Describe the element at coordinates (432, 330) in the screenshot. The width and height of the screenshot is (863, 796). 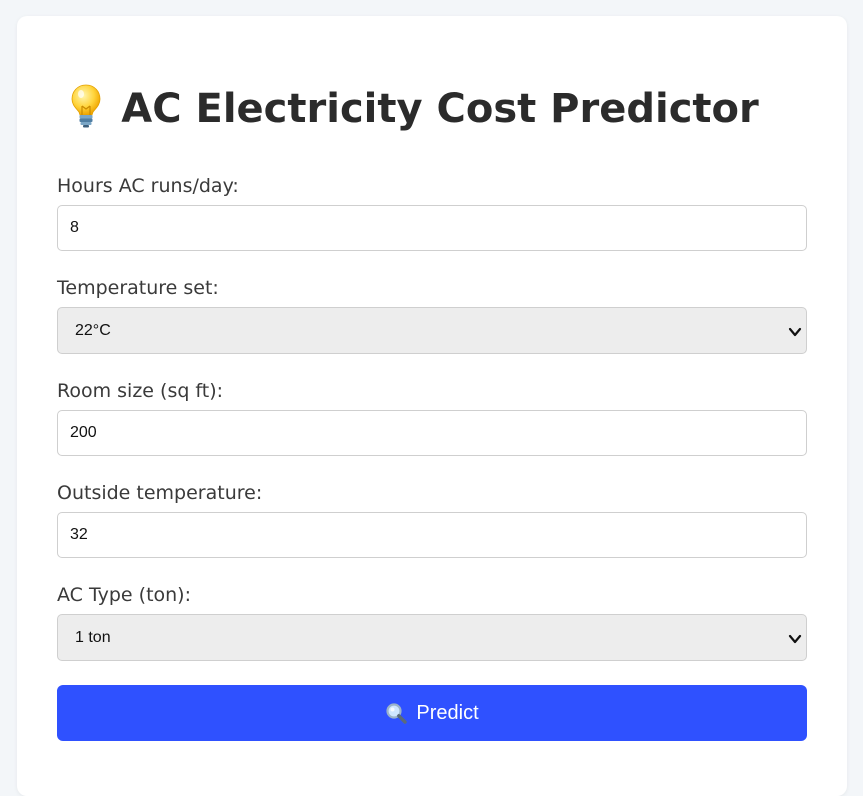
I see `temperature-select: 22°C` at that location.